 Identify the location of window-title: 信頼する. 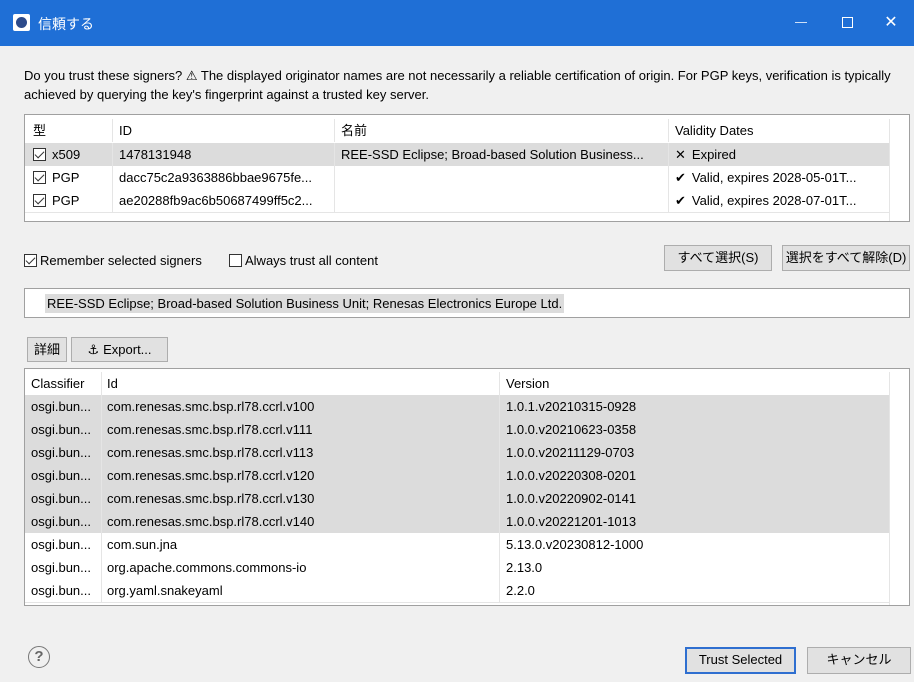
(66, 24).